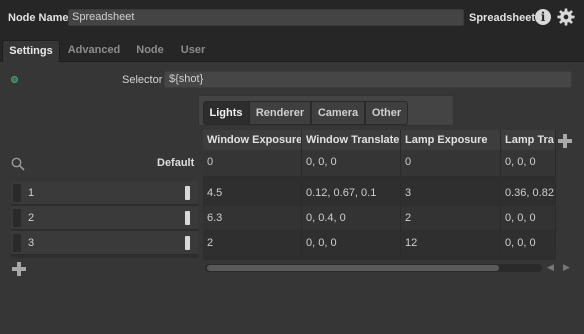 Image resolution: width=584 pixels, height=334 pixels. Describe the element at coordinates (104, 218) in the screenshot. I see `table-row-header: 2` at that location.